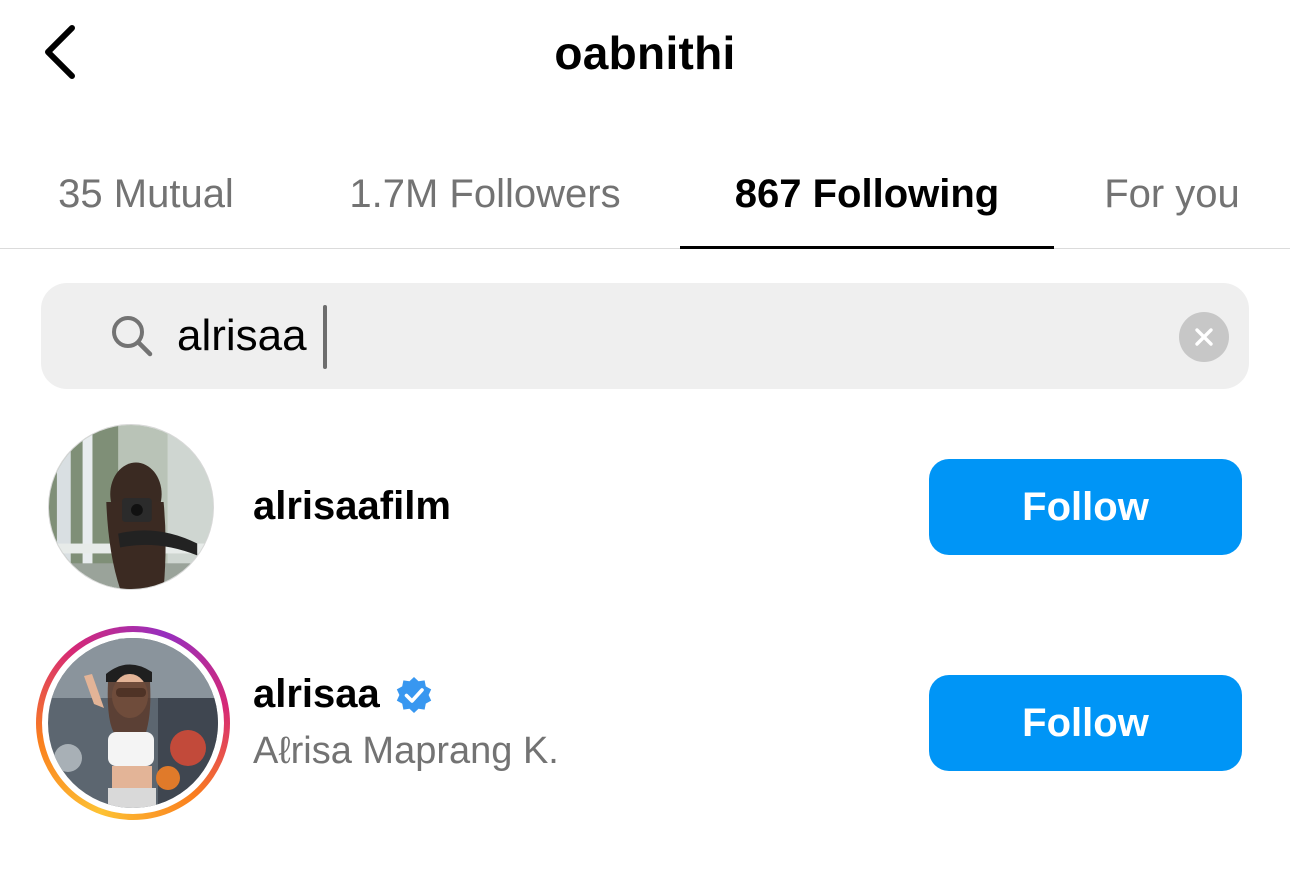 This screenshot has width=1290, height=889. Describe the element at coordinates (1172, 194) in the screenshot. I see `tab-for-you: For you` at that location.